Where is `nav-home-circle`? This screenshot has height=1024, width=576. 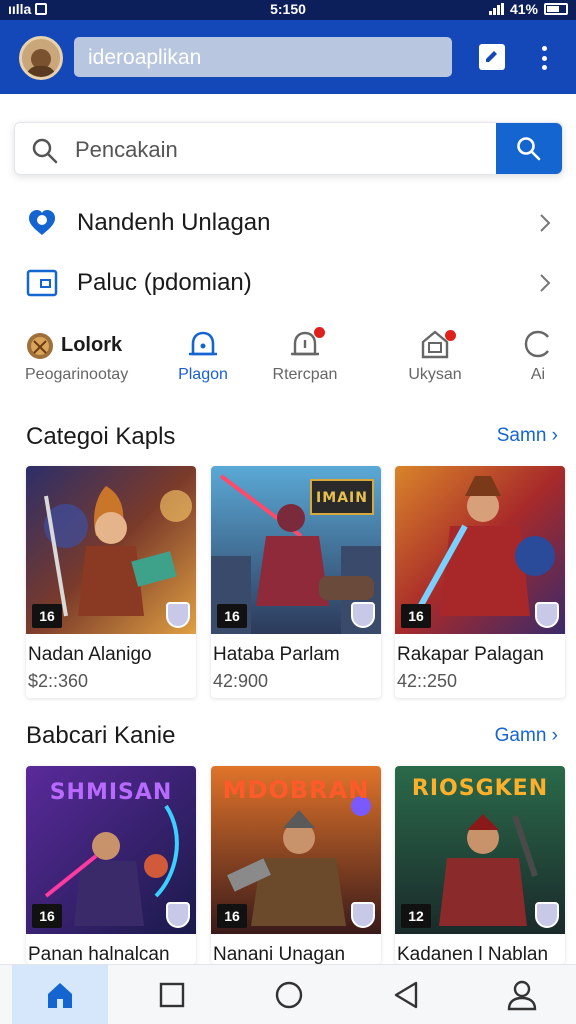
nav-home-circle is located at coordinates (289, 994).